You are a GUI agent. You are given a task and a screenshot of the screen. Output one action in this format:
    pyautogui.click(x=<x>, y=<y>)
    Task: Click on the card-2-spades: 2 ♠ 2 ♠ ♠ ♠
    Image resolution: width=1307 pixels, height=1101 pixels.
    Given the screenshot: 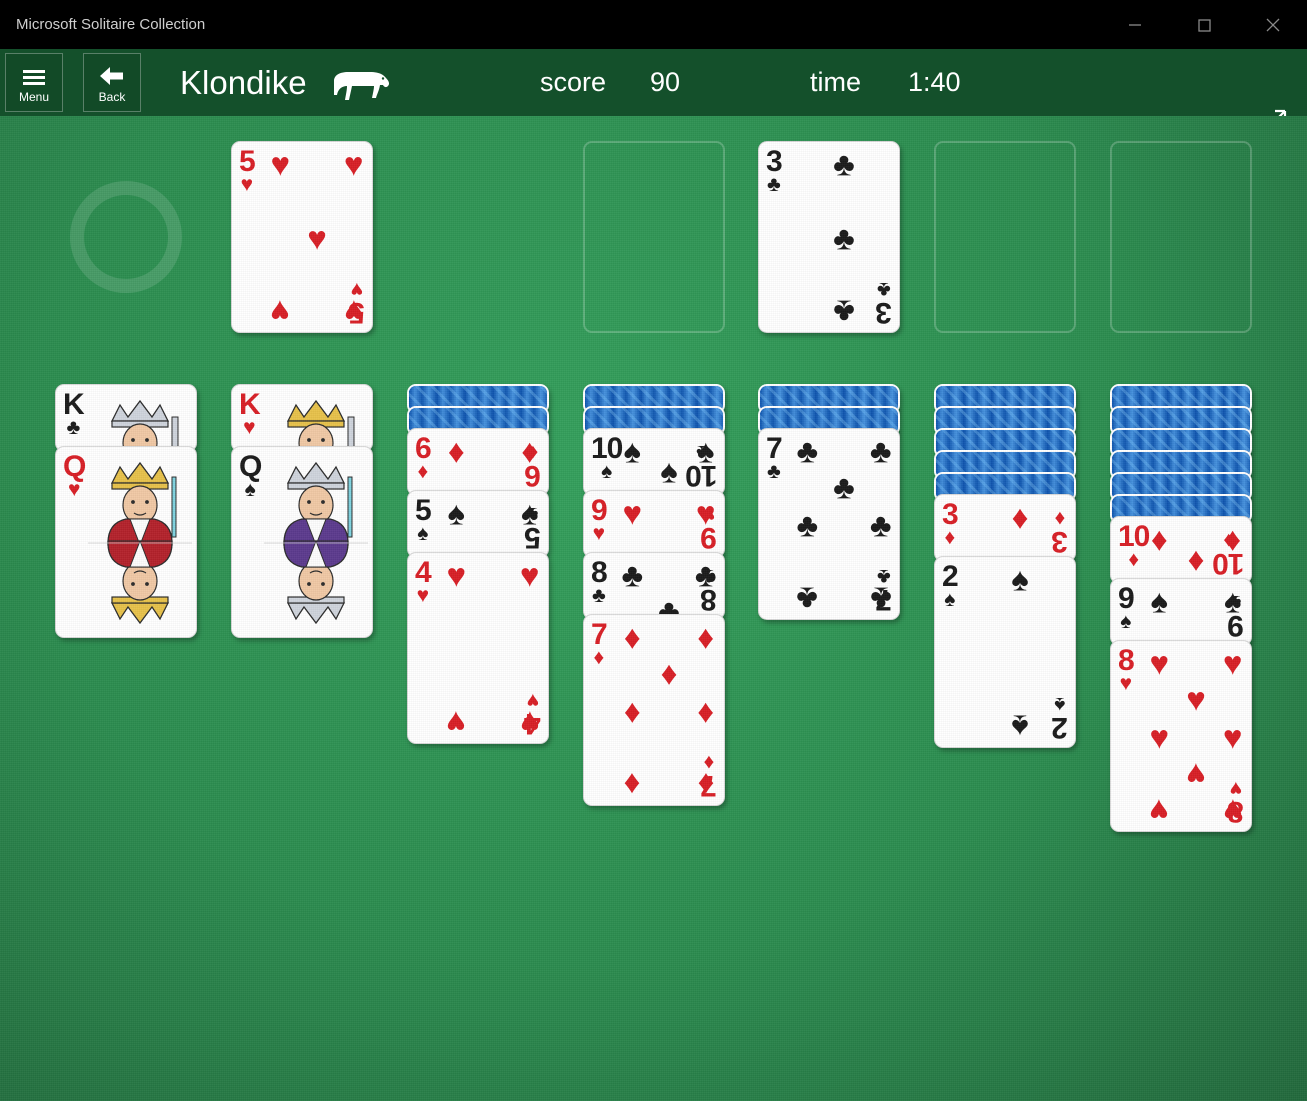 What is the action you would take?
    pyautogui.click(x=1005, y=652)
    